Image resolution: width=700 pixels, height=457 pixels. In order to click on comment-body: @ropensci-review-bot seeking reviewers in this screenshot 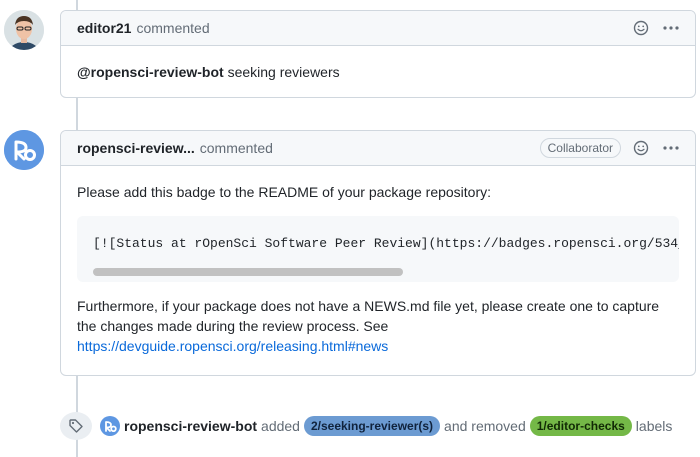, I will do `click(378, 71)`.